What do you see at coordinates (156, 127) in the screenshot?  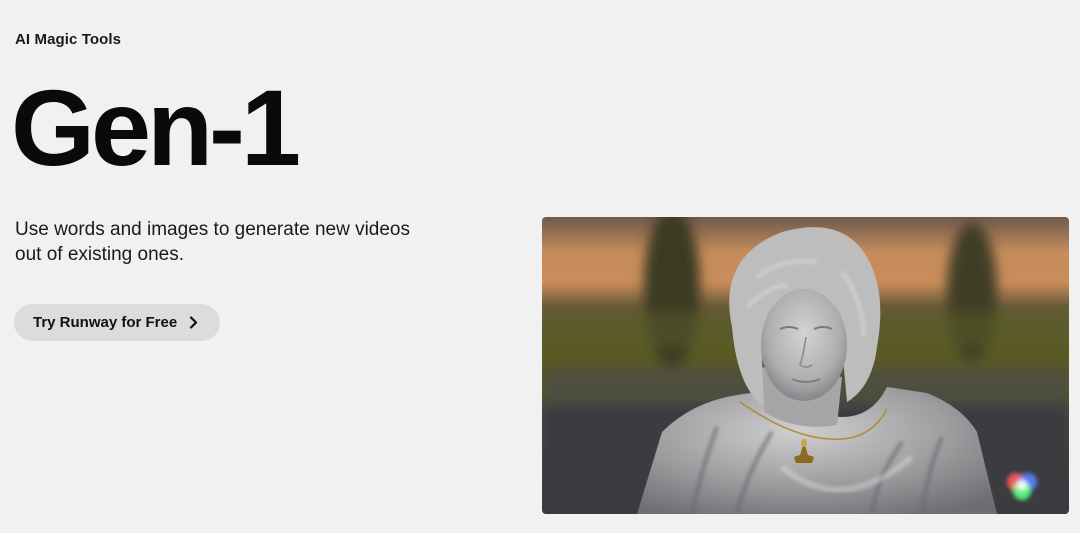 I see `page-title: Gen-1` at bounding box center [156, 127].